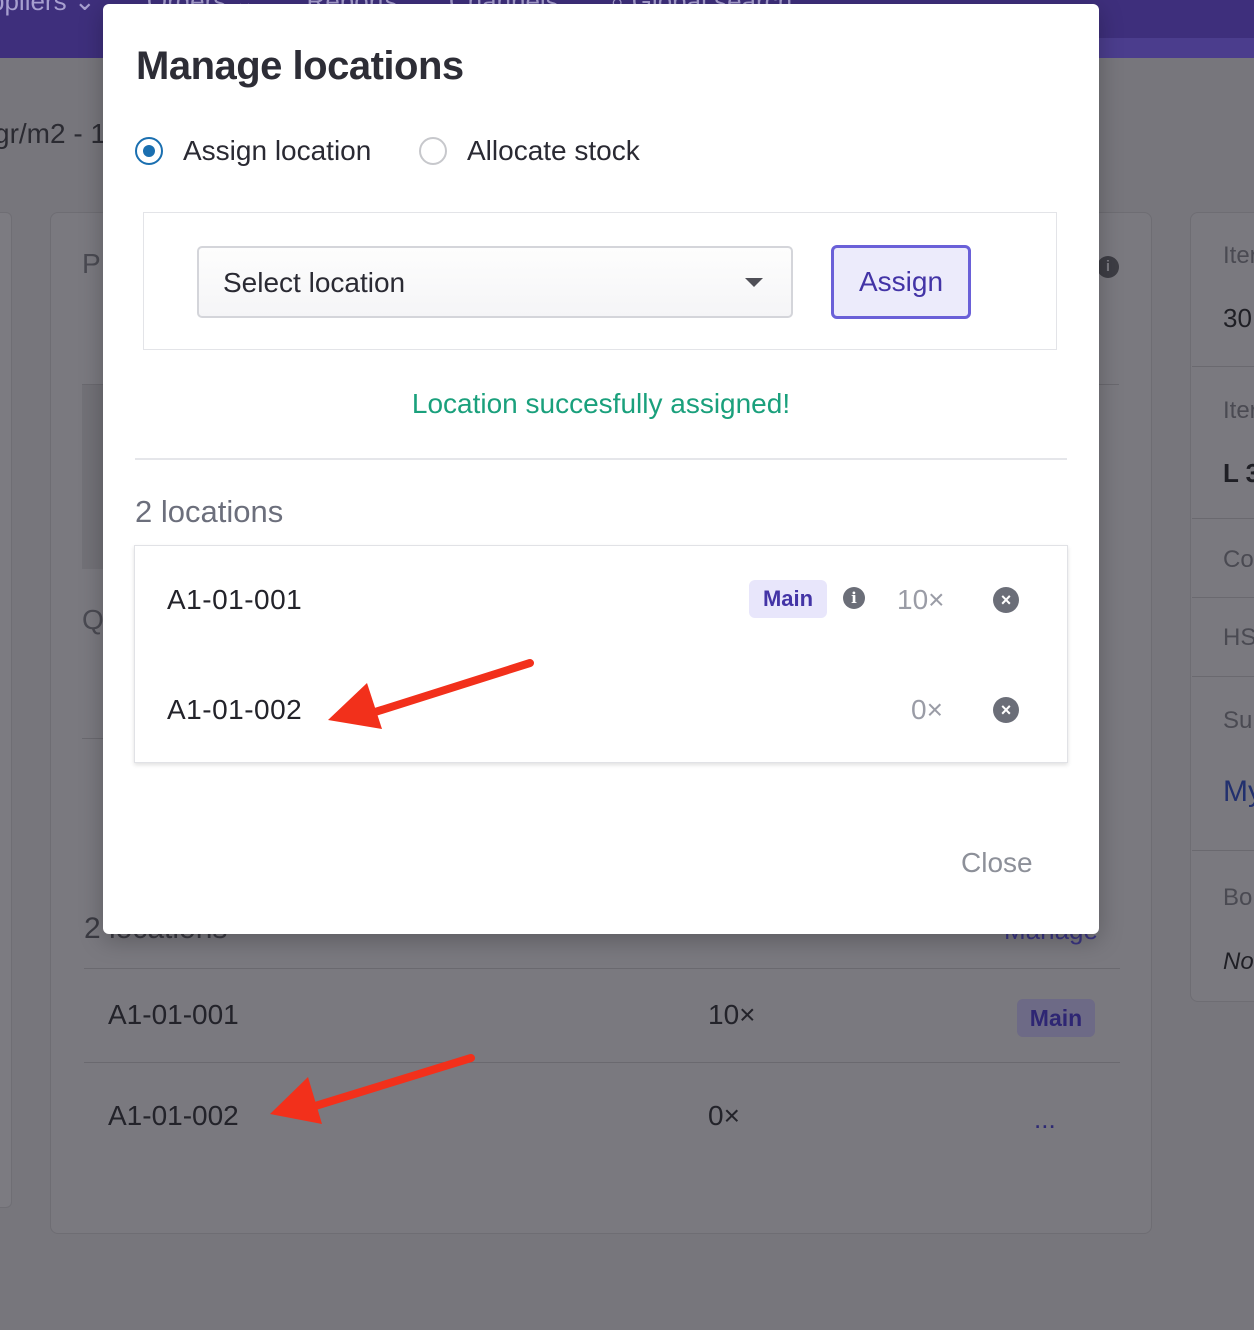 The height and width of the screenshot is (1330, 1254). I want to click on annotation-arrow-modal, so click(431, 694).